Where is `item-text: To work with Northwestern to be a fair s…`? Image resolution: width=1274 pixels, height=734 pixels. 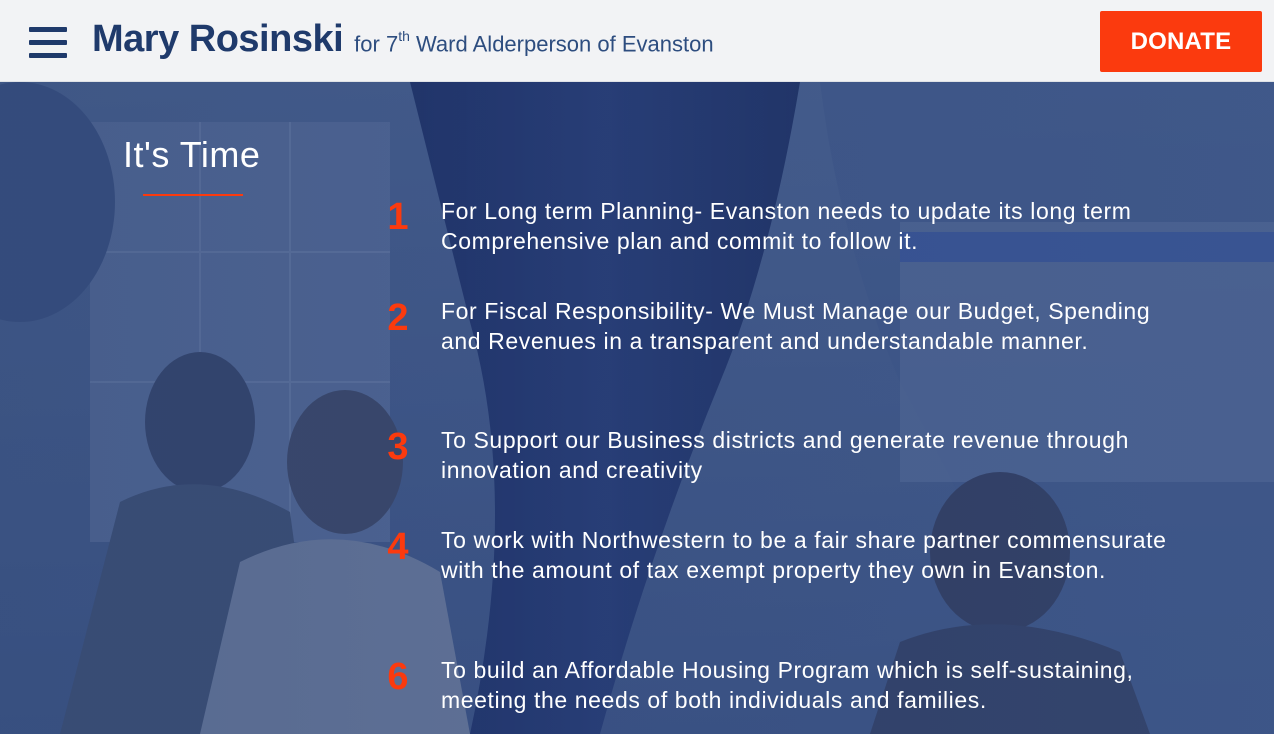
item-text: To work with Northwestern to be a fair s… is located at coordinates (804, 555).